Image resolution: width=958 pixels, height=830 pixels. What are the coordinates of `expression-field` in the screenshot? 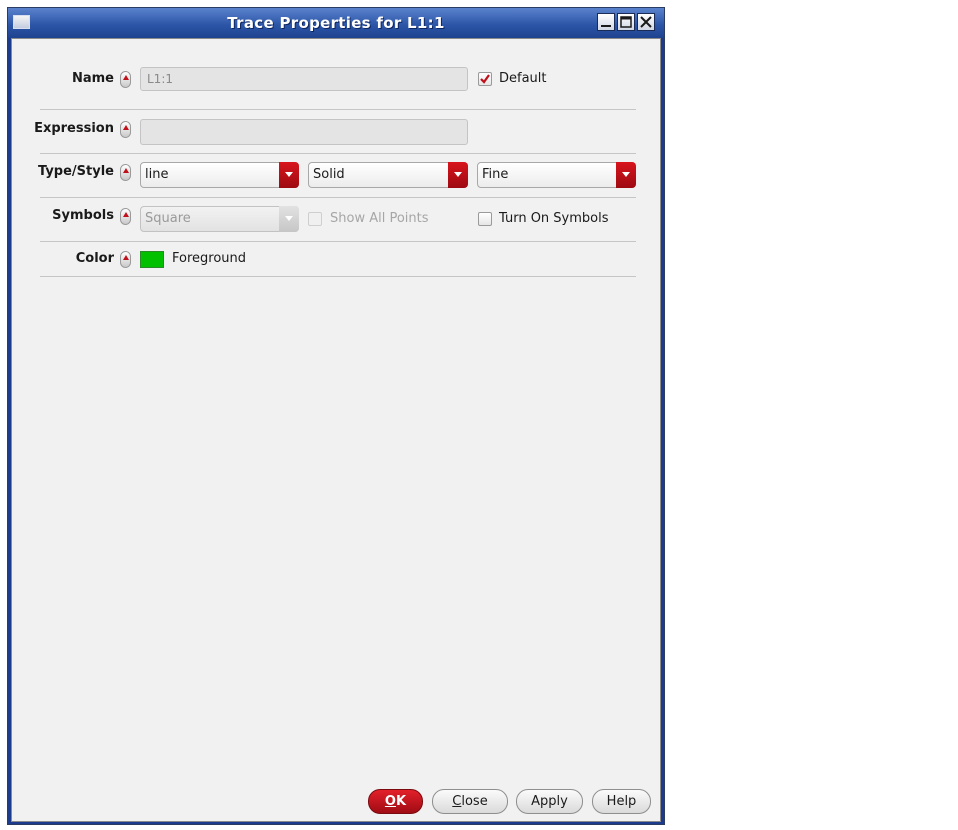 It's located at (304, 132).